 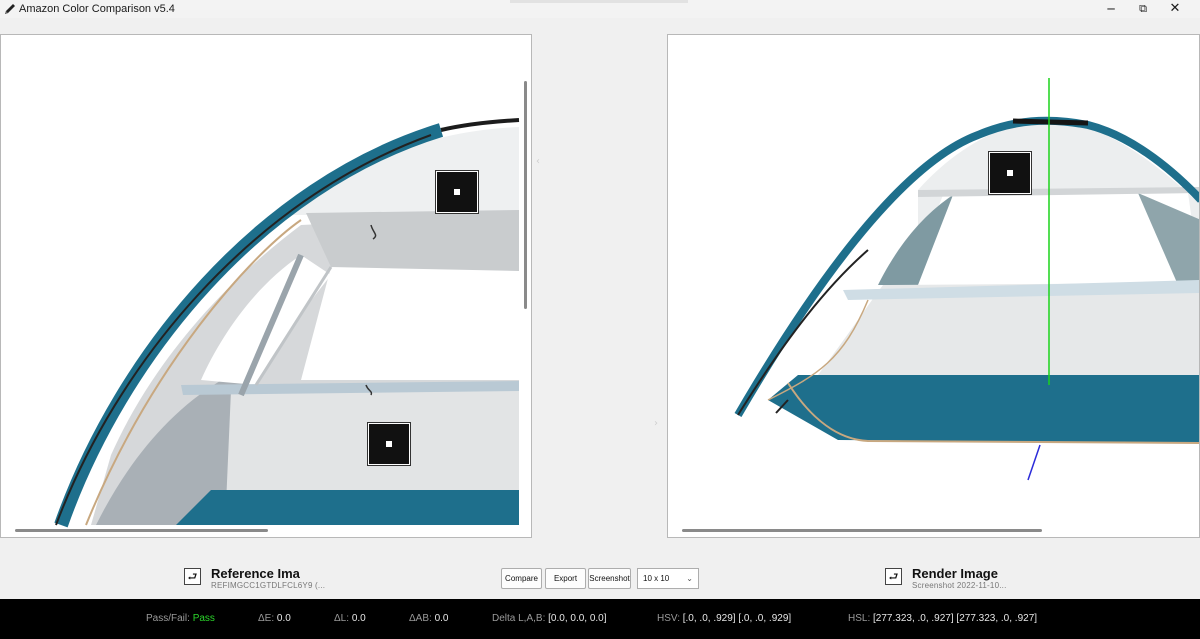 What do you see at coordinates (565, 578) in the screenshot?
I see `export-button: Export` at bounding box center [565, 578].